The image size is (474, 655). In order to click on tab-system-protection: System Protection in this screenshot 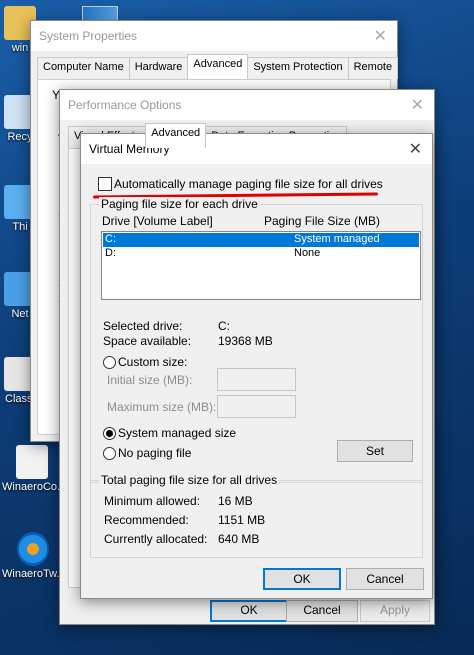, I will do `click(298, 68)`.